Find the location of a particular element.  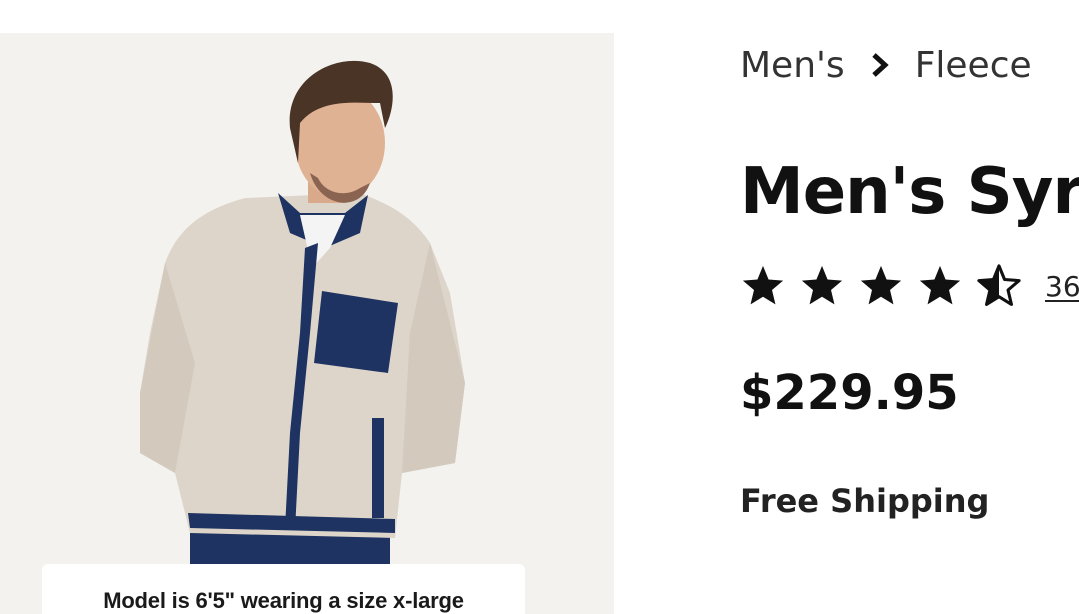

model-size-caption: Model is 6'5" wearing a size x-large is located at coordinates (283, 589).